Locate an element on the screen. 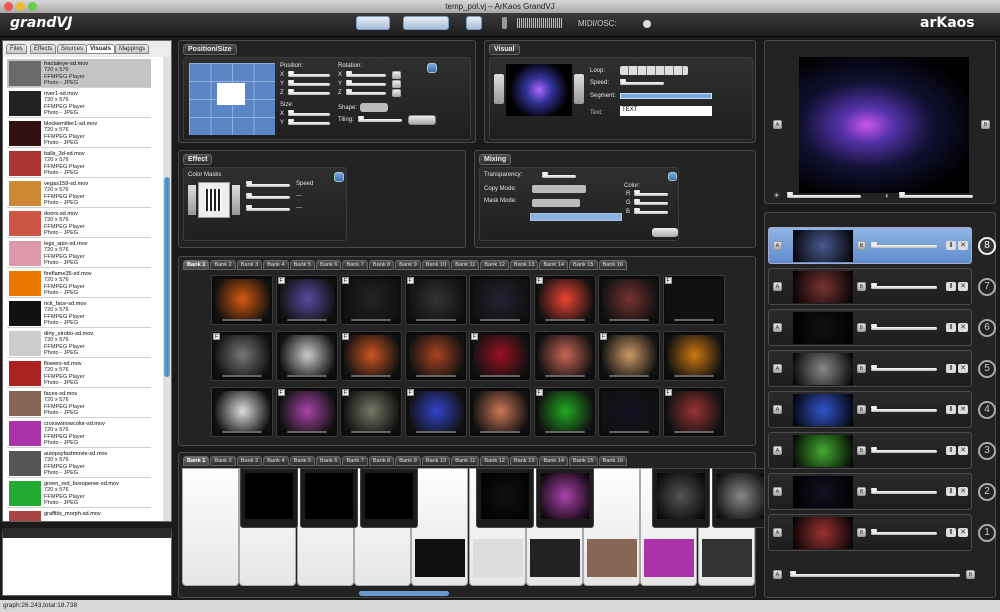  mask-selector is located at coordinates (576, 217).